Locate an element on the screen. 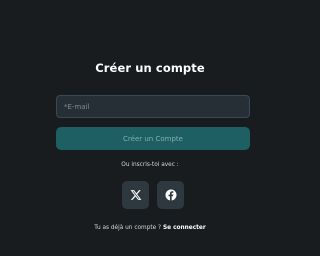 The height and width of the screenshot is (256, 320). email-field is located at coordinates (153, 106).